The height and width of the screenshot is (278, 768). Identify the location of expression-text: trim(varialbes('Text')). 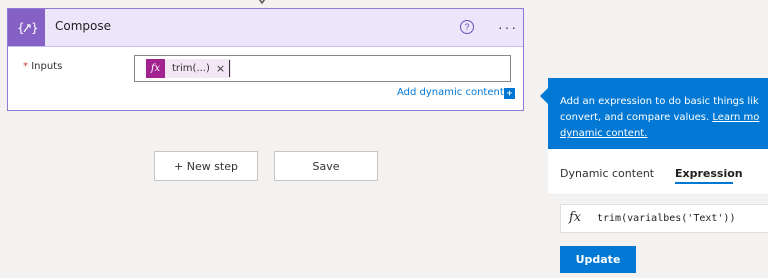
(666, 218).